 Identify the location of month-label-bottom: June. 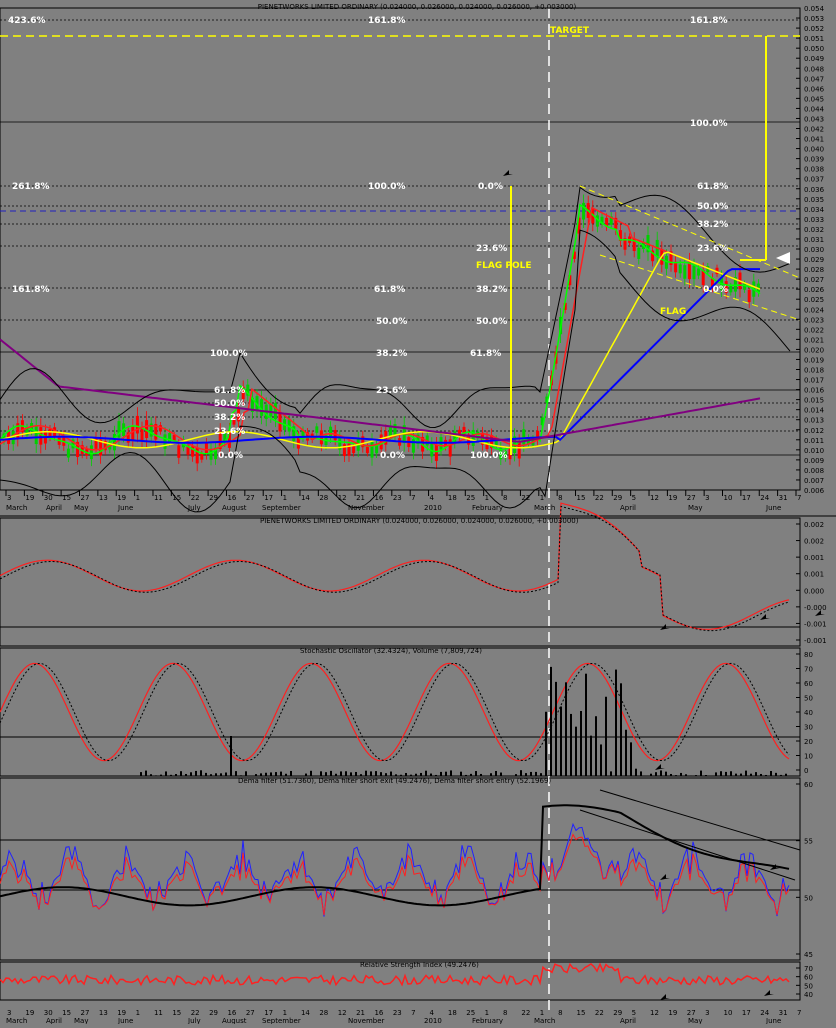
(773, 1020).